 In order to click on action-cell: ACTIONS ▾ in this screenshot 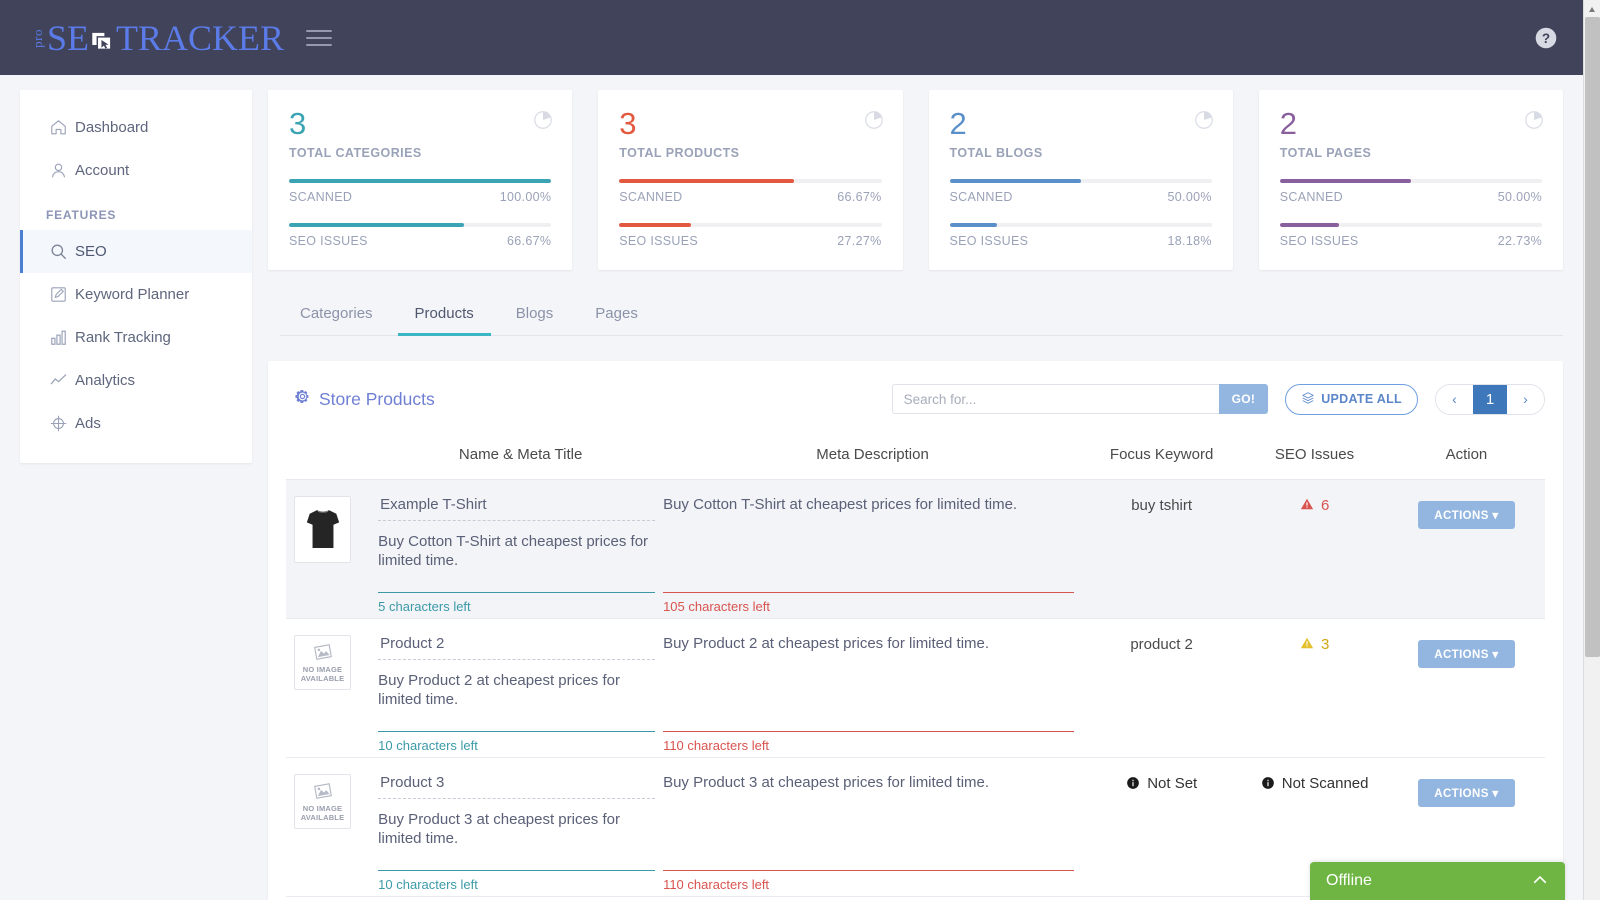, I will do `click(1466, 687)`.